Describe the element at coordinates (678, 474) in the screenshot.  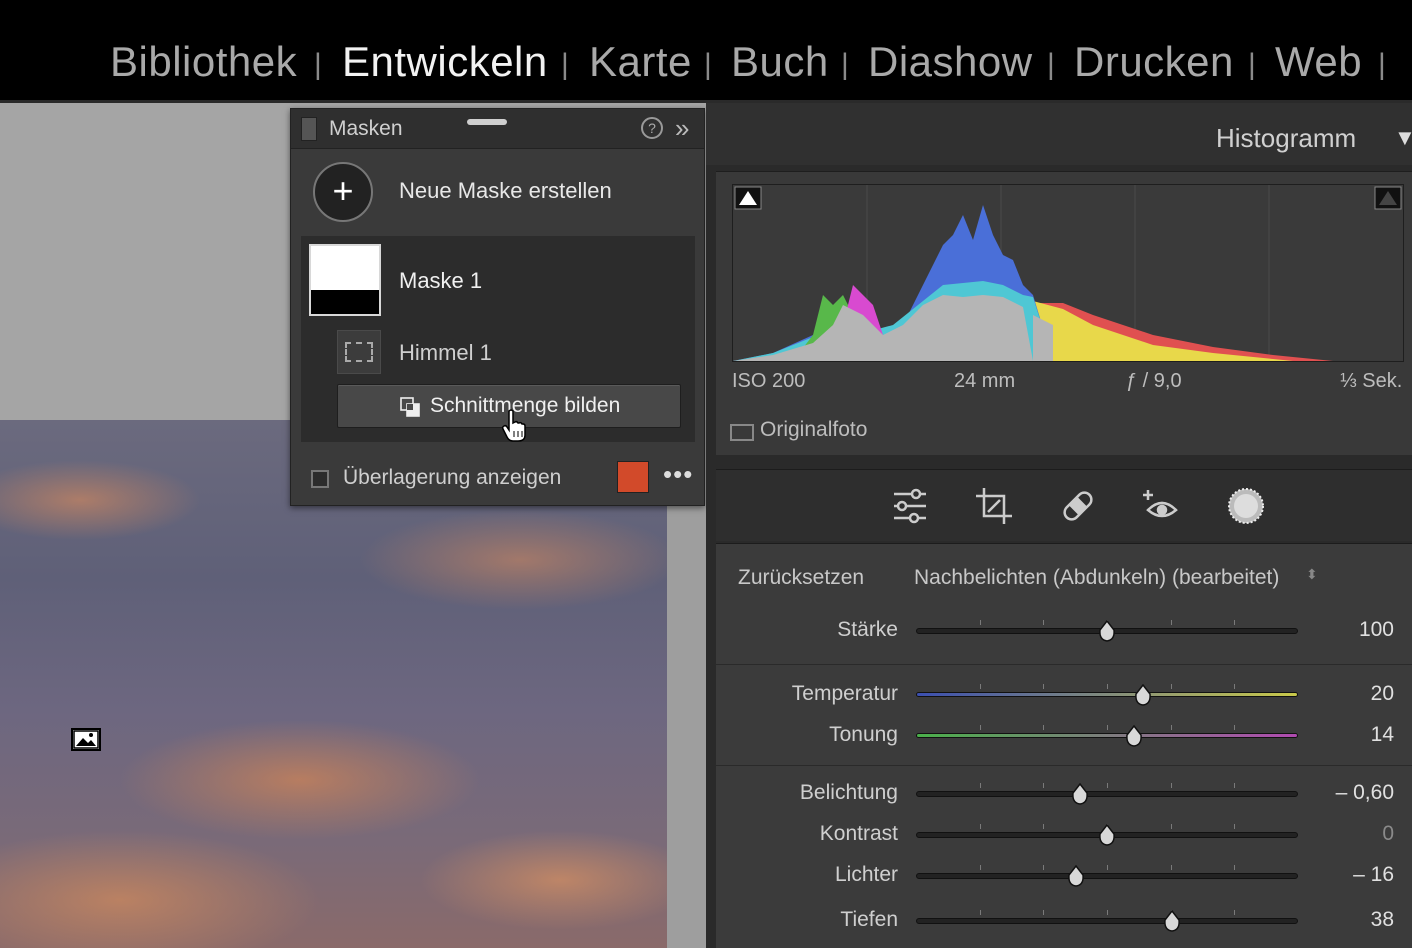
I see `more-options-icon: •••` at that location.